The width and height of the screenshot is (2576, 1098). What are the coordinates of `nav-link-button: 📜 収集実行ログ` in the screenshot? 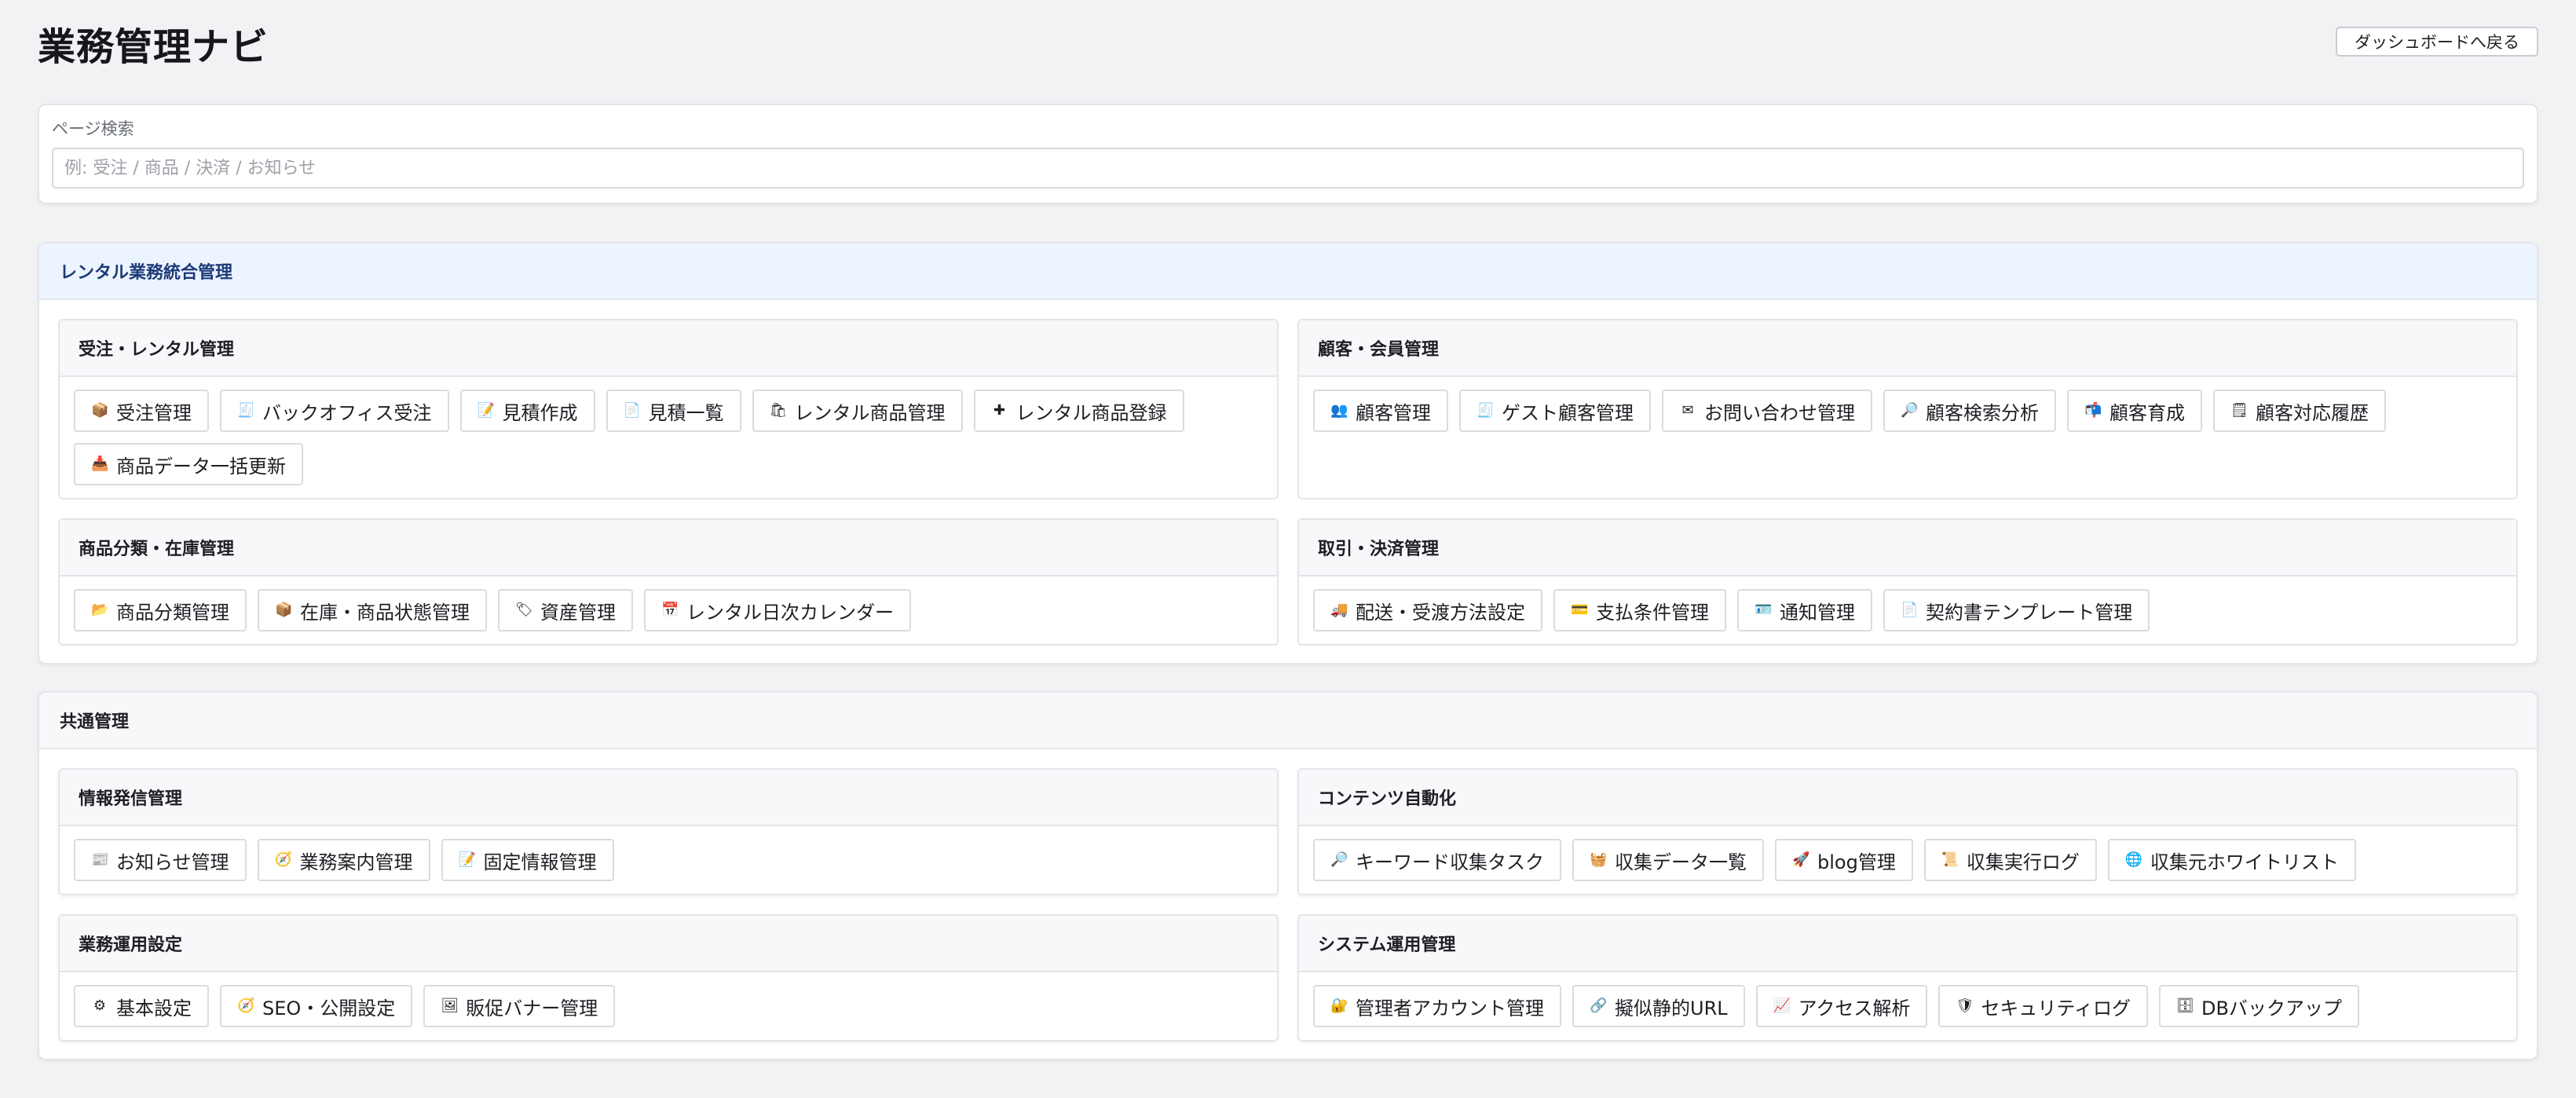 It's located at (2010, 860).